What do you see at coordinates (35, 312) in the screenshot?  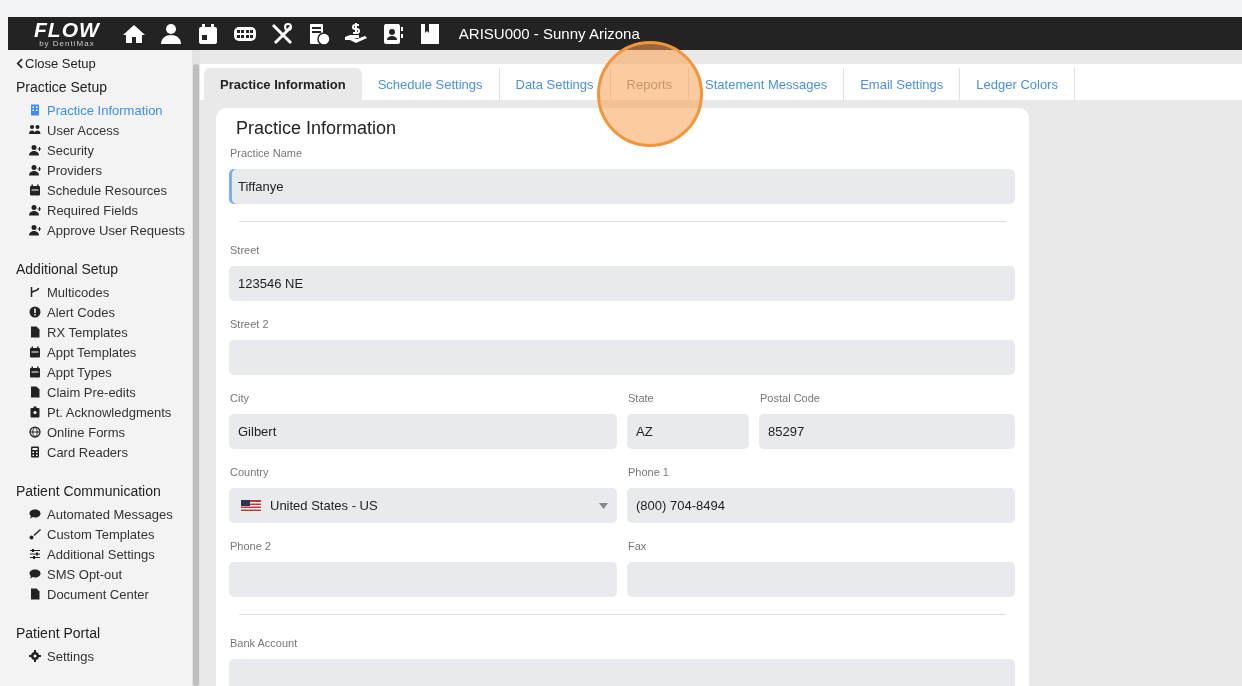 I see `alert-icon` at bounding box center [35, 312].